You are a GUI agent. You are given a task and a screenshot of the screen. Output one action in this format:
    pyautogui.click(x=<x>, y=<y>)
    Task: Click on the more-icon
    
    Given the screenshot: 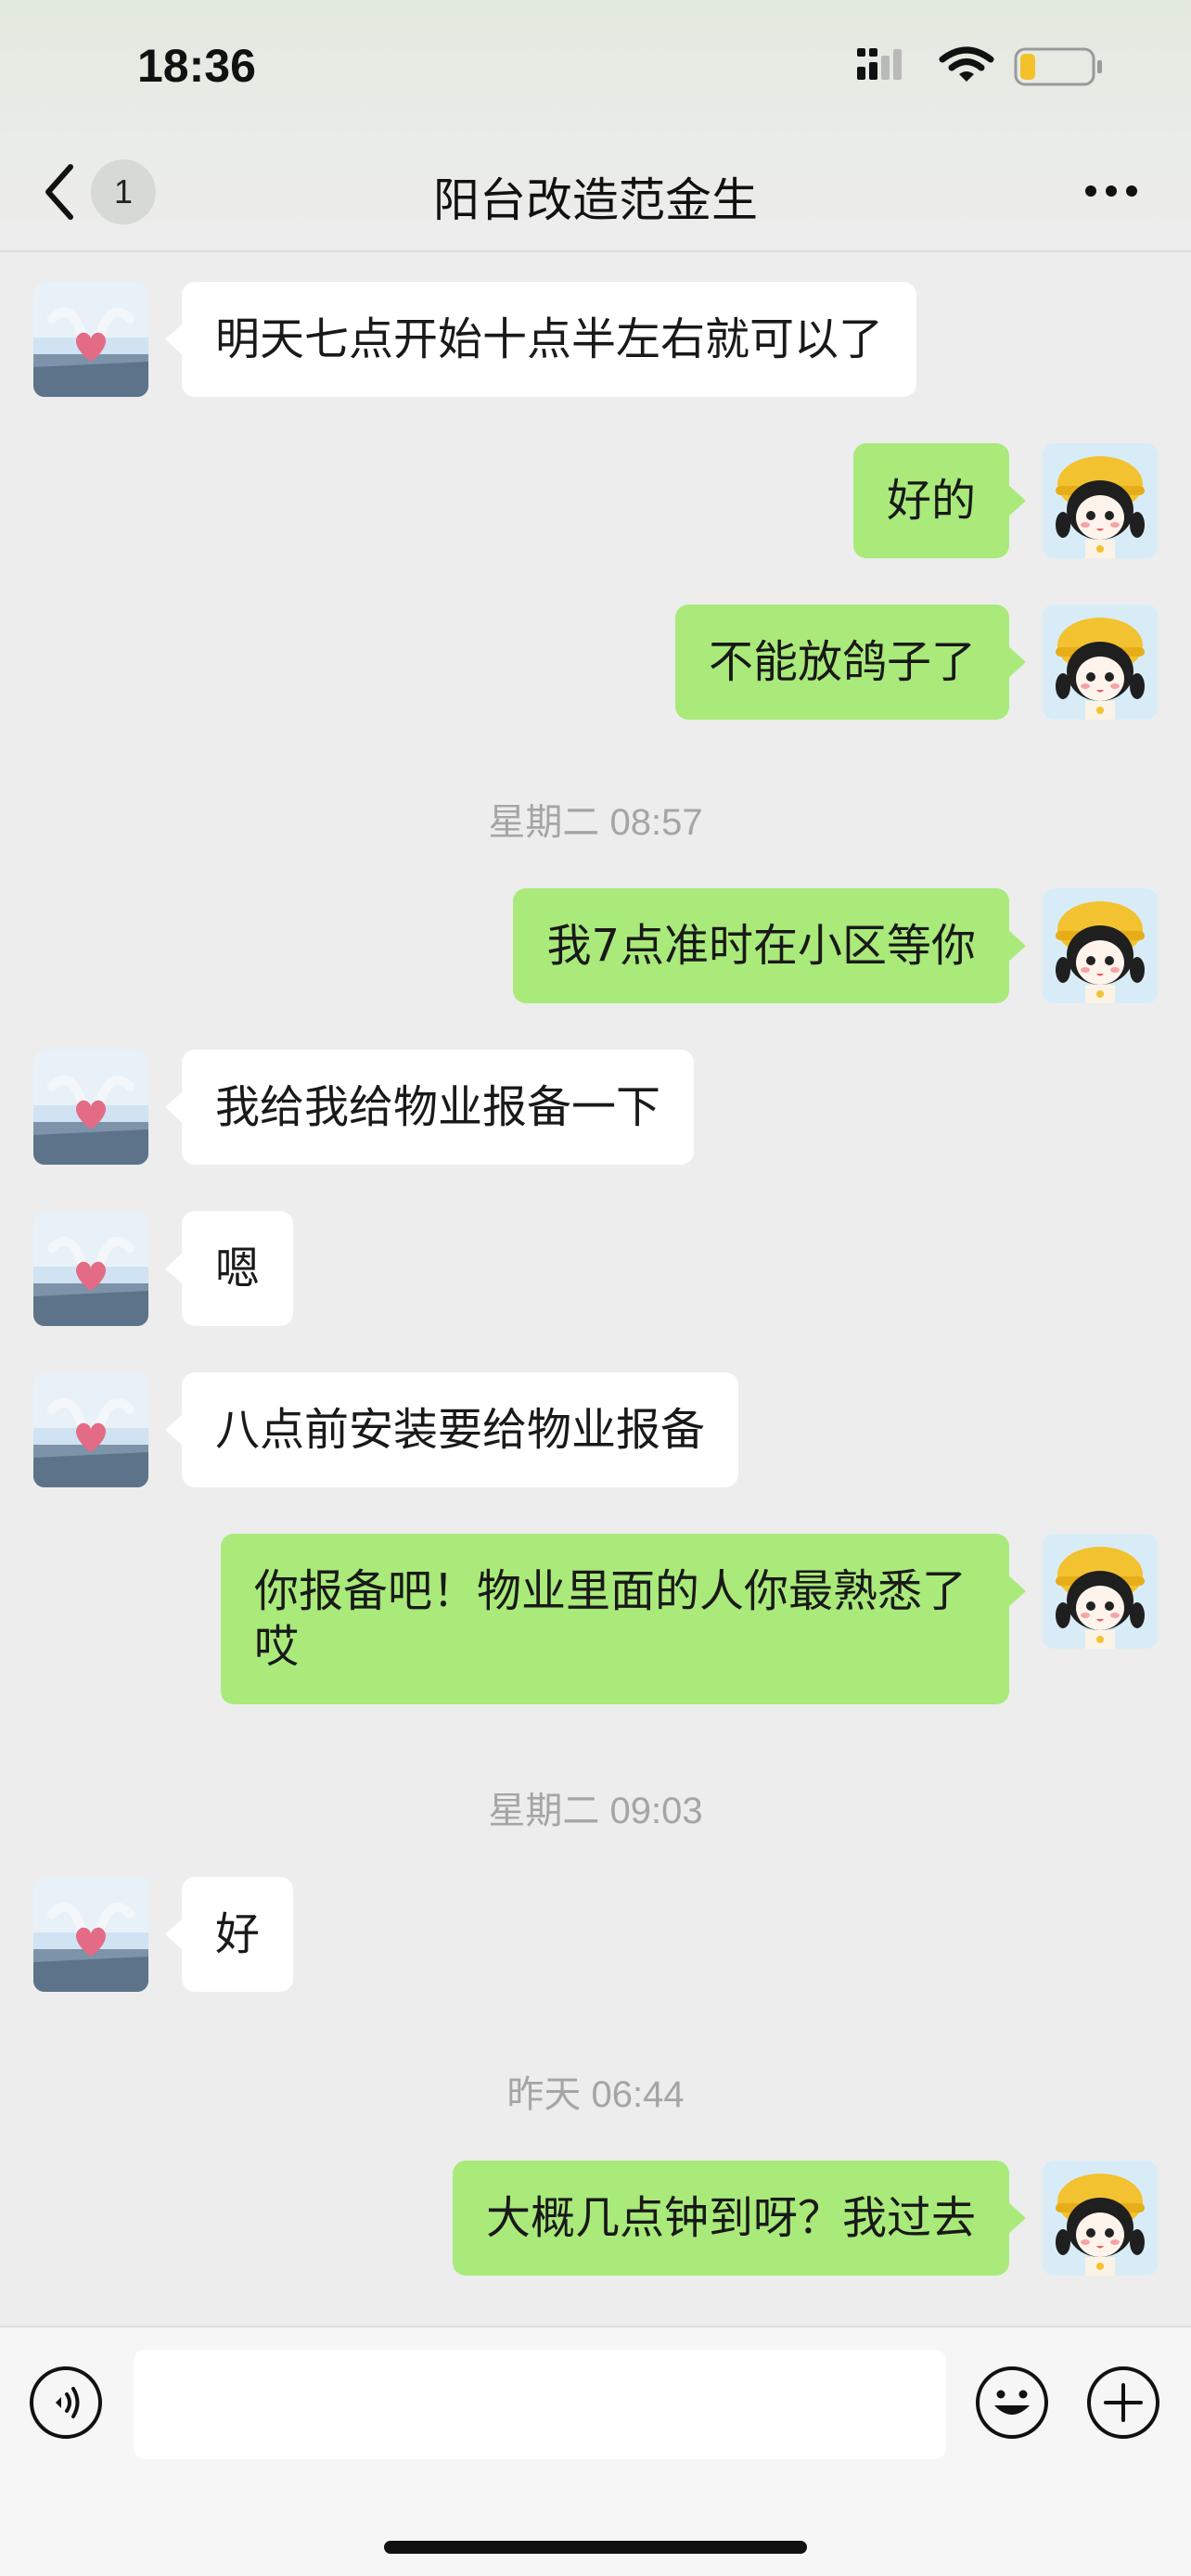 What is the action you would take?
    pyautogui.click(x=1111, y=191)
    